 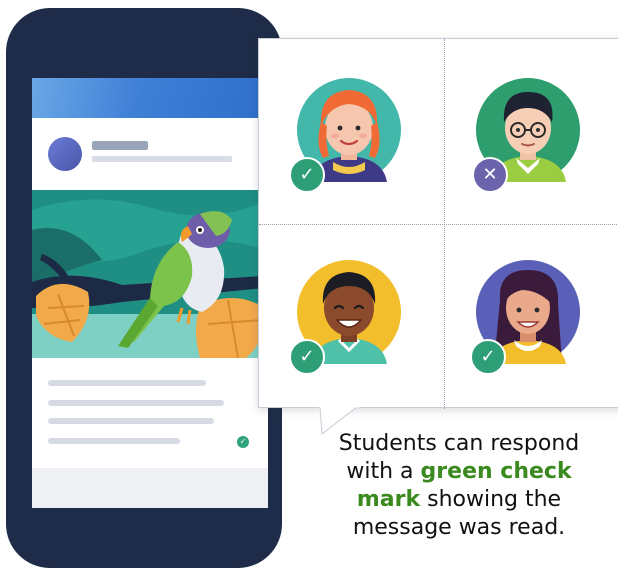 I want to click on cross-icon: ✕, so click(x=490, y=175).